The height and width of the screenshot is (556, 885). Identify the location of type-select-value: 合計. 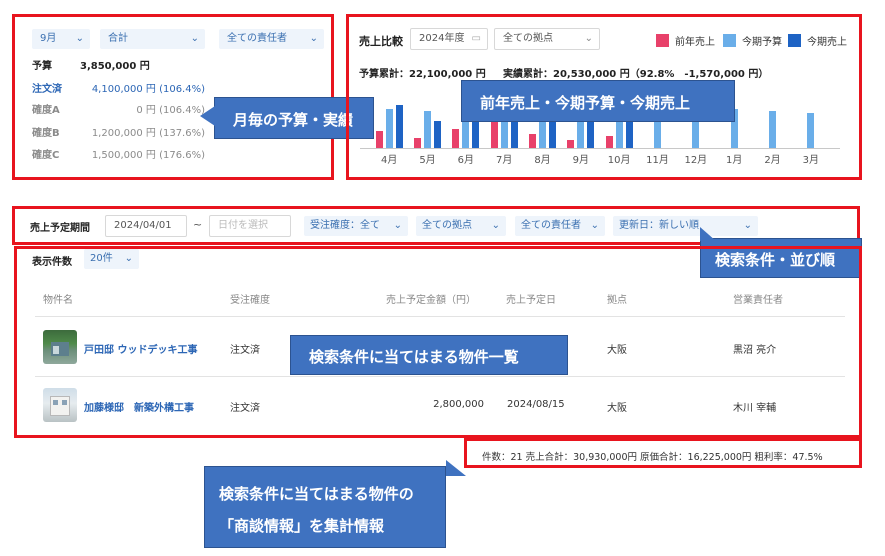
(118, 38).